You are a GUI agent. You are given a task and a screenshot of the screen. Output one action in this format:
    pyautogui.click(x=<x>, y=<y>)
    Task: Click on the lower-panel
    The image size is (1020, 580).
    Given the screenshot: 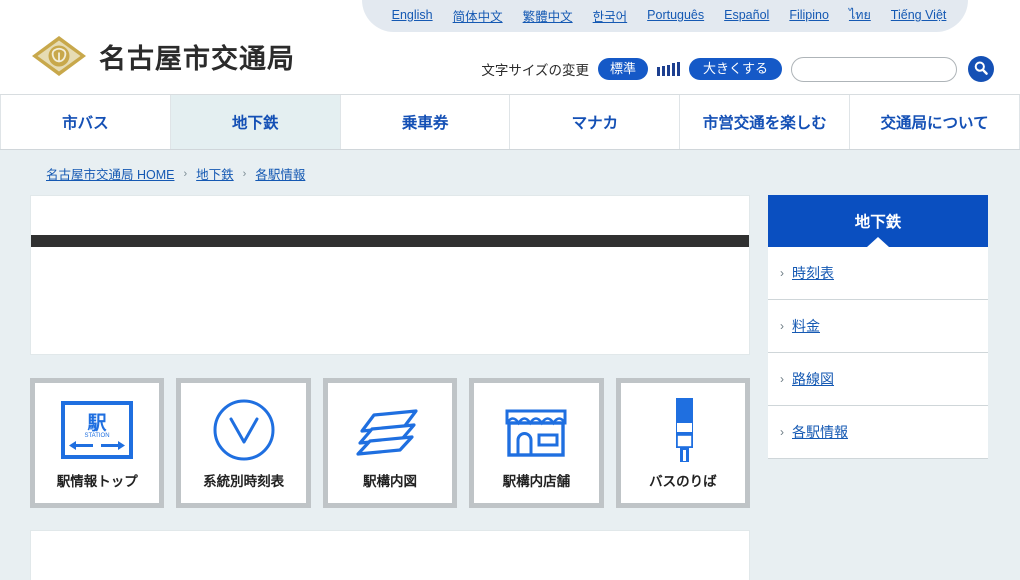 What is the action you would take?
    pyautogui.click(x=390, y=555)
    